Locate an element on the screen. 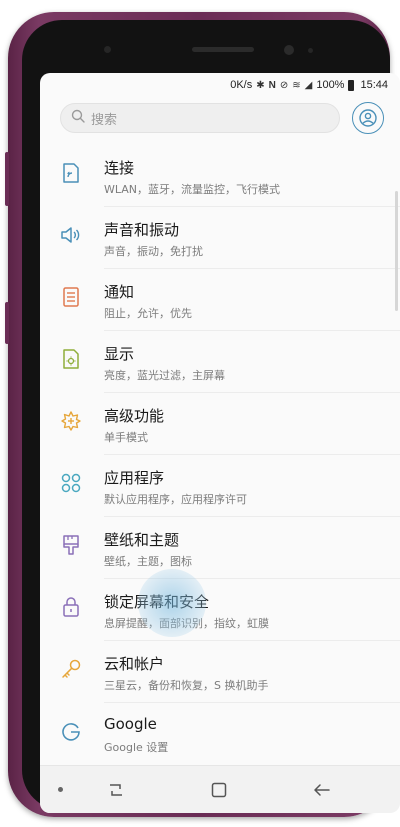 The image size is (400, 827). search-input: 搜索 is located at coordinates (200, 118).